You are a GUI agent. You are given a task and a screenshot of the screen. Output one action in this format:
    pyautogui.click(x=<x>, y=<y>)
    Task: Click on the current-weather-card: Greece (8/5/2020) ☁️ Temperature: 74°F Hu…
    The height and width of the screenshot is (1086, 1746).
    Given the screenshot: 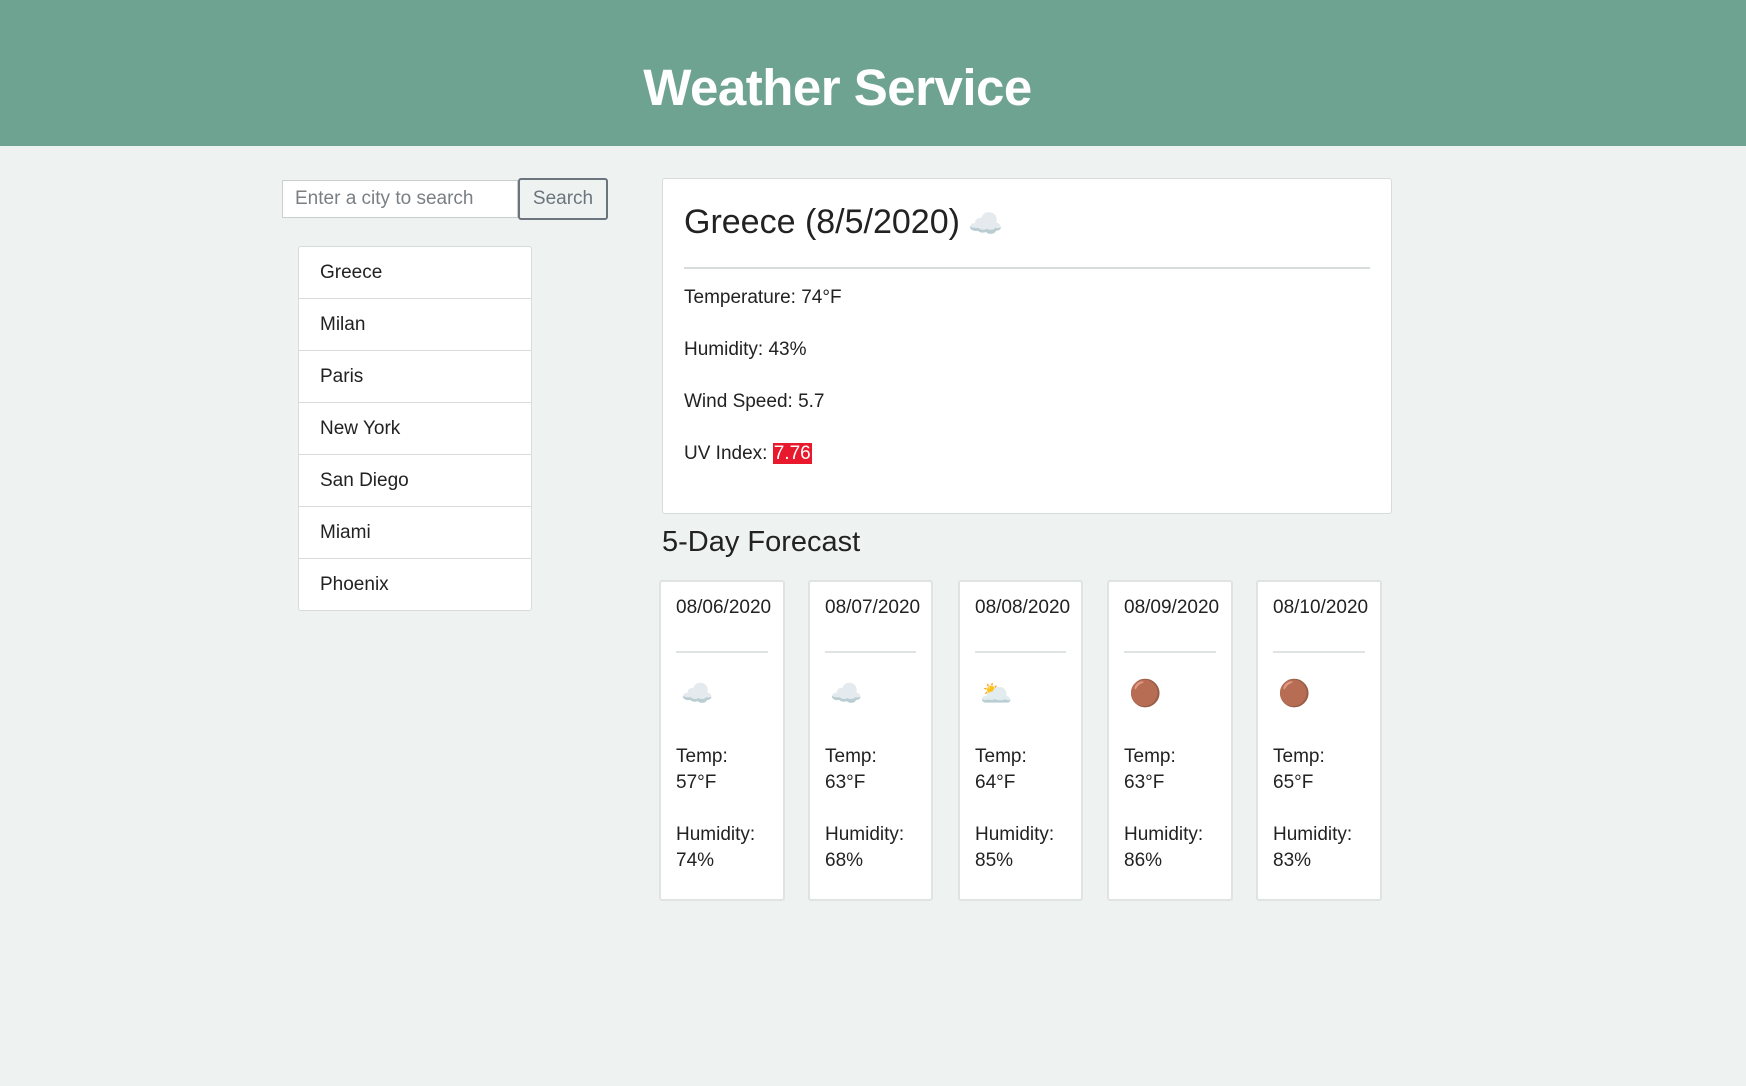 What is the action you would take?
    pyautogui.click(x=1027, y=346)
    